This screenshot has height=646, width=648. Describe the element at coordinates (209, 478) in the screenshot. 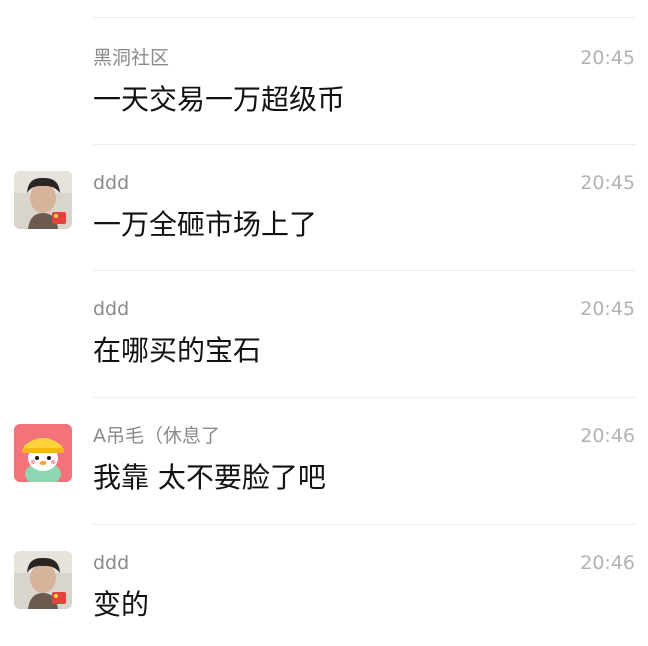

I see `message-text: 我靠 太不要脸了吧` at that location.